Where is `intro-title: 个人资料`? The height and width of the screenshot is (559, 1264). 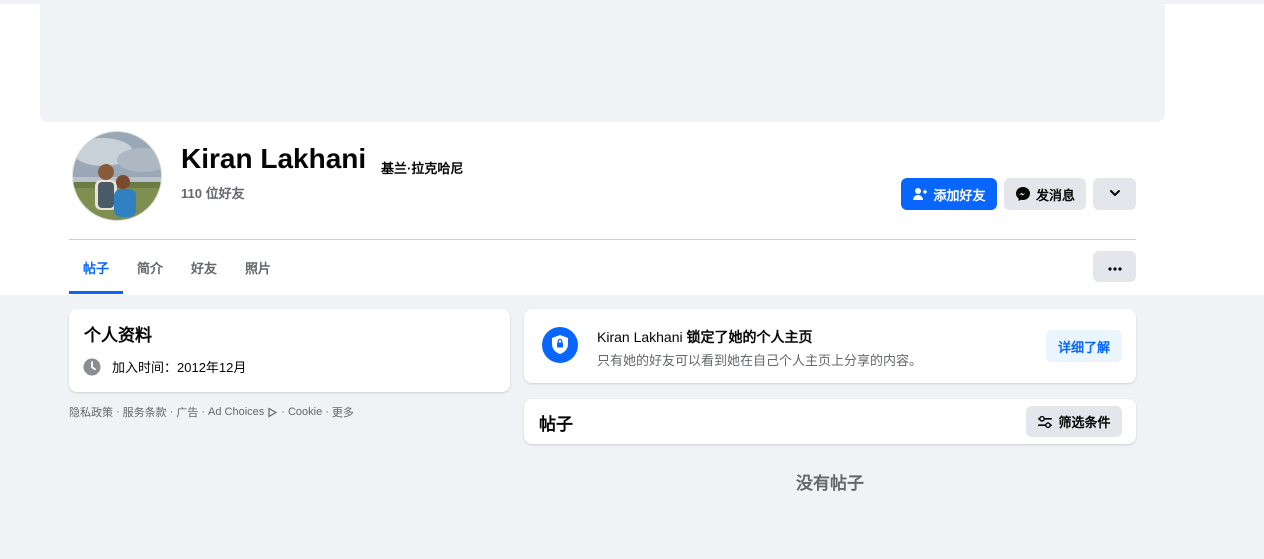 intro-title: 个人资料 is located at coordinates (118, 335).